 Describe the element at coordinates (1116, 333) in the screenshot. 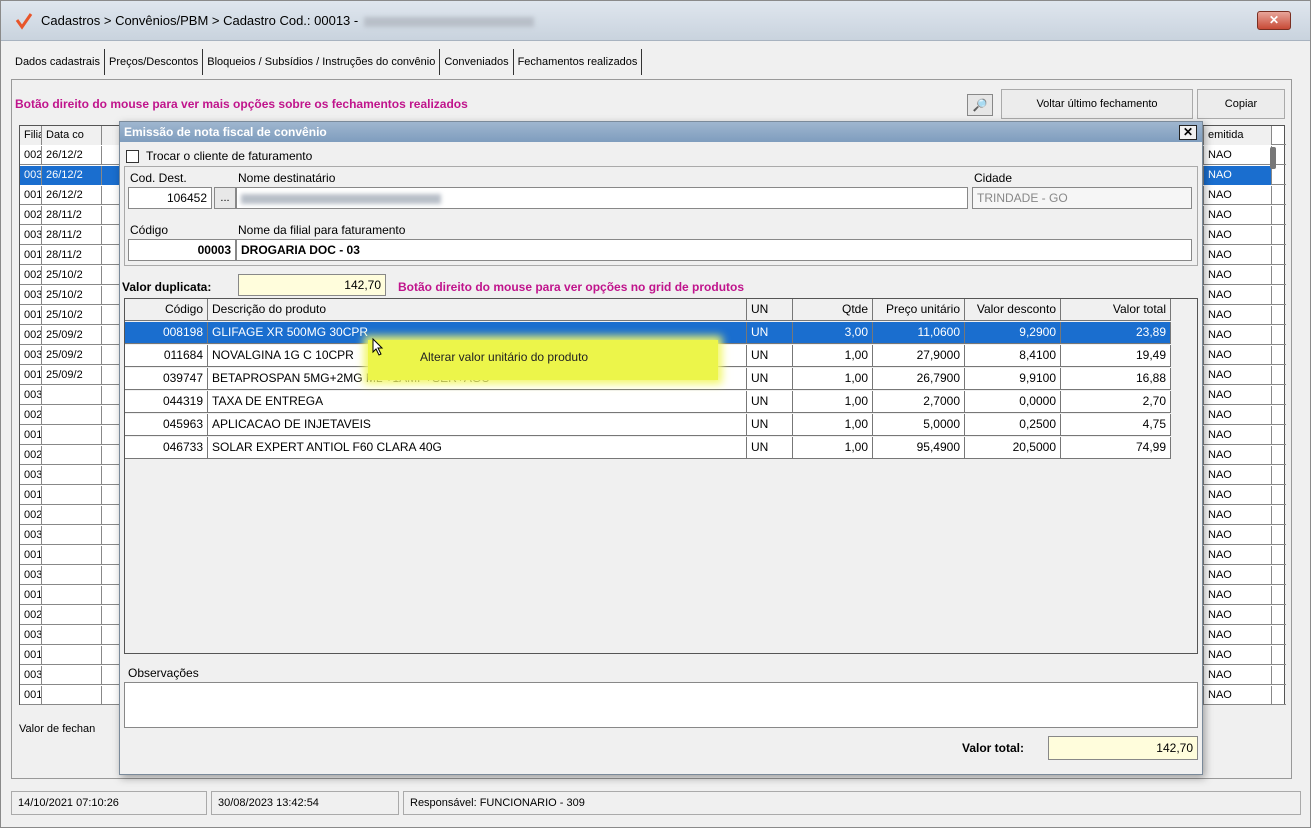

I see `product-cell-total: 23,89` at that location.